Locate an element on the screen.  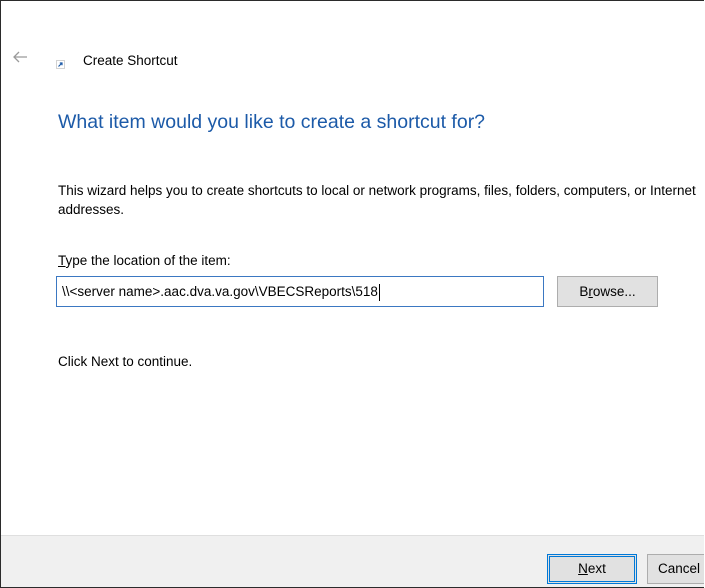
back-arrow-icon is located at coordinates (20, 57).